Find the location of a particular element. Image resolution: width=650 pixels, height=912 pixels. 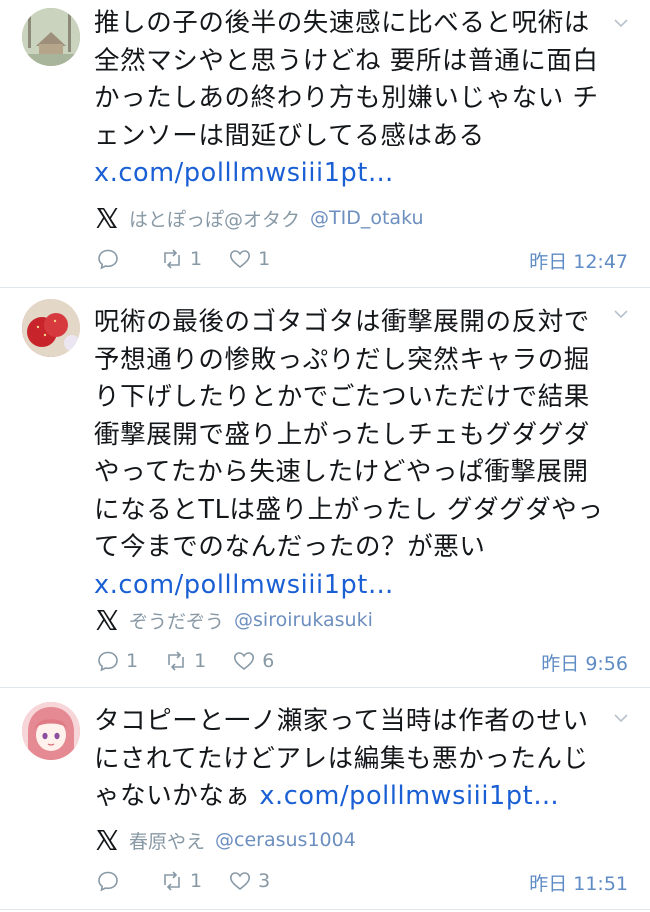

author-name: はとぽっぽ@オタク is located at coordinates (215, 219).